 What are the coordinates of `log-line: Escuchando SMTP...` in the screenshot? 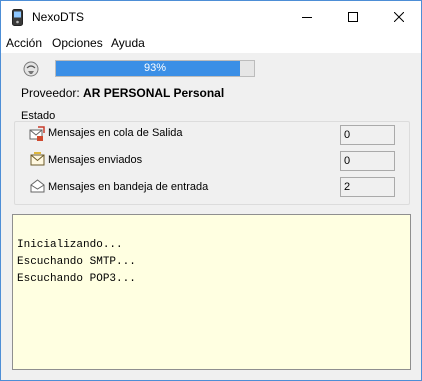 It's located at (76, 262).